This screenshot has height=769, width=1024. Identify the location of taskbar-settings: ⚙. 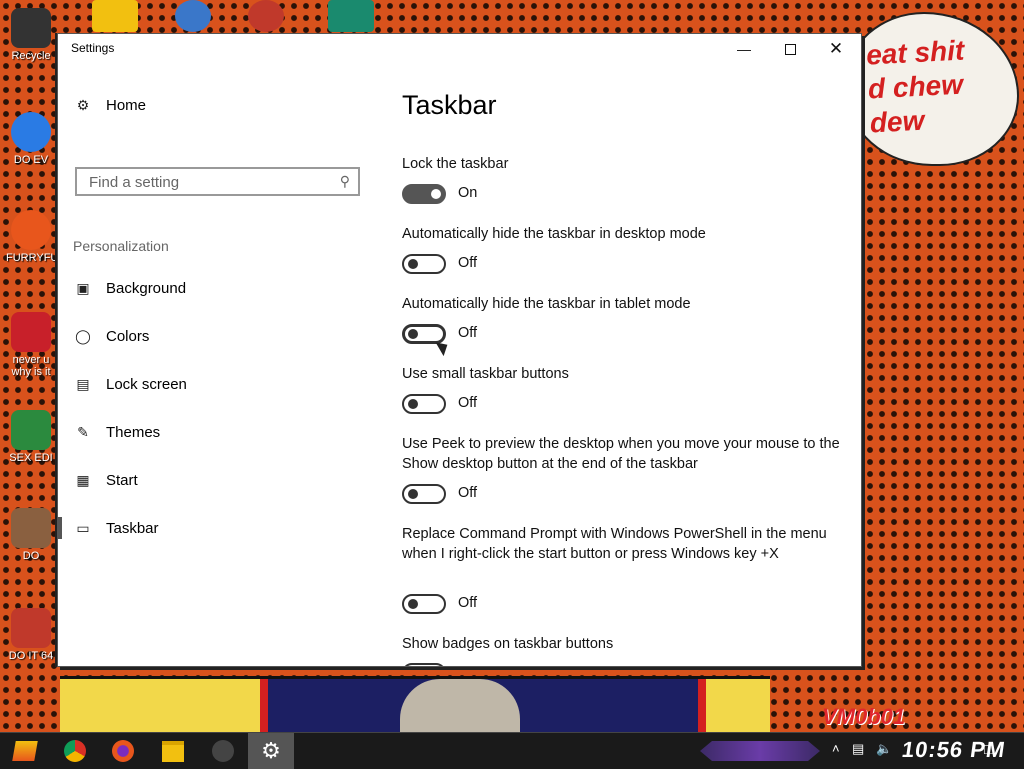
(271, 751).